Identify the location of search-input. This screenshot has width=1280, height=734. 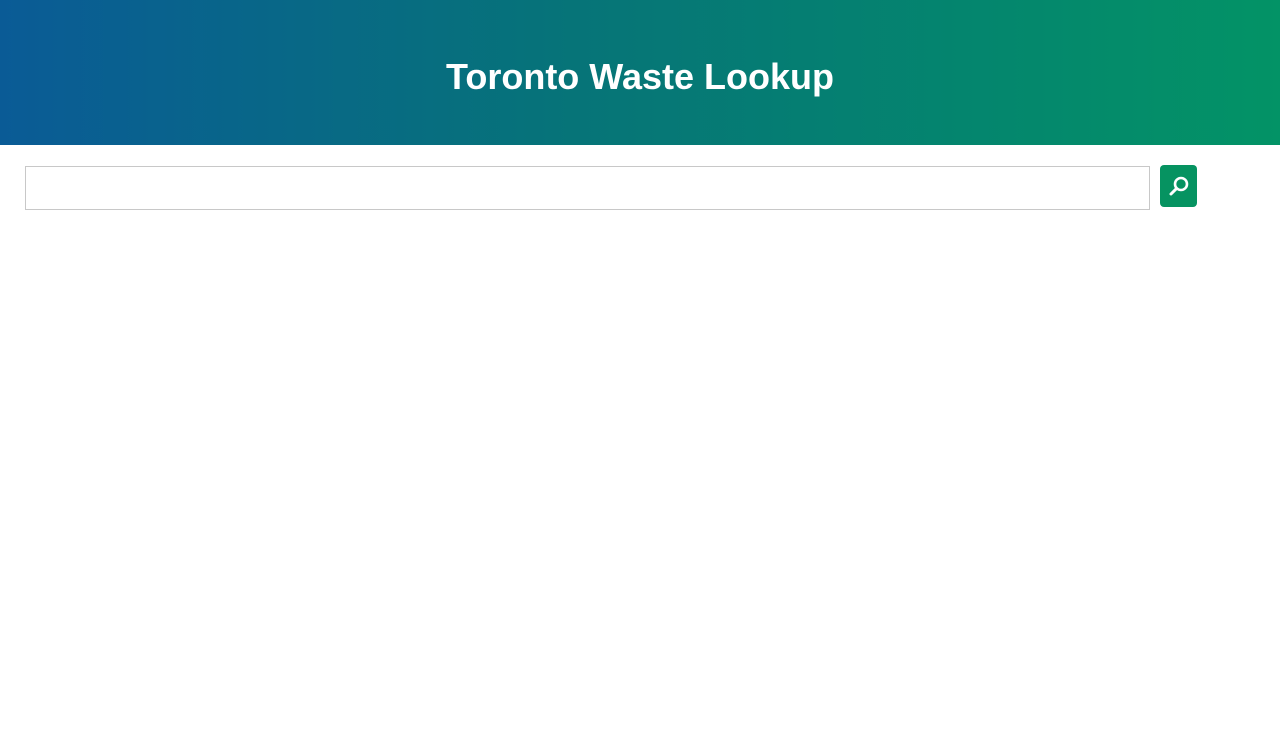
(587, 188).